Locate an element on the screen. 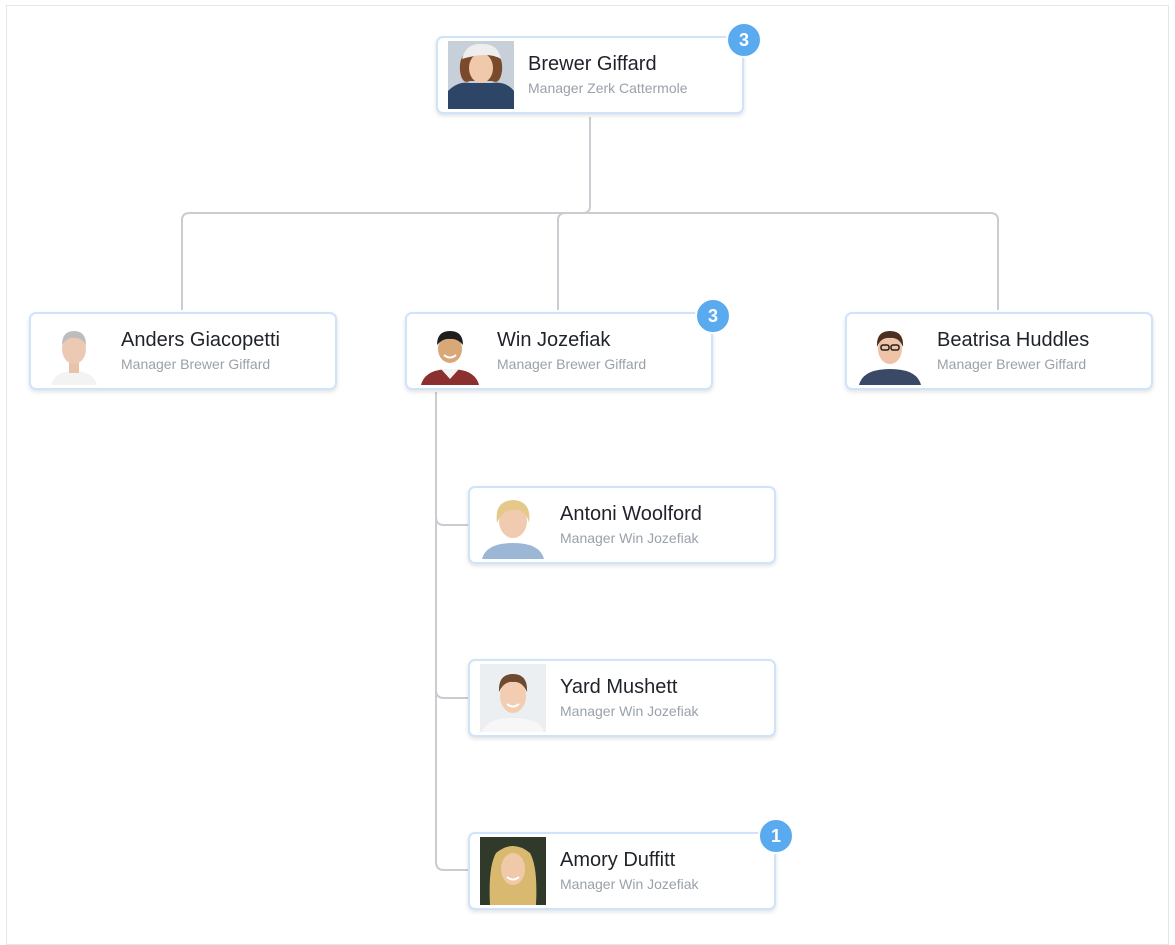  org-node-amory-duffitt: Amory Duffitt Manager Win Jozefiak 1 is located at coordinates (631, 864).